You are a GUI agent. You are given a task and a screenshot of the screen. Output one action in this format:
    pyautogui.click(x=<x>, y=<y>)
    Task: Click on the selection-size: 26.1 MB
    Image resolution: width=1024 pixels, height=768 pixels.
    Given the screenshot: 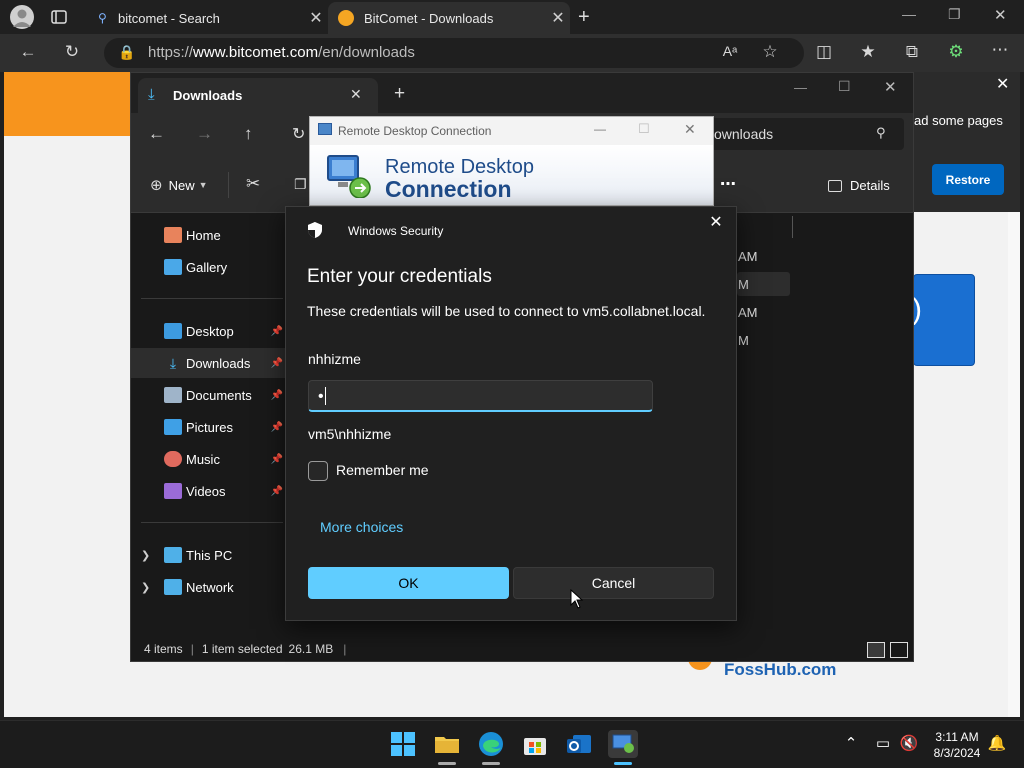 What is the action you would take?
    pyautogui.click(x=311, y=649)
    